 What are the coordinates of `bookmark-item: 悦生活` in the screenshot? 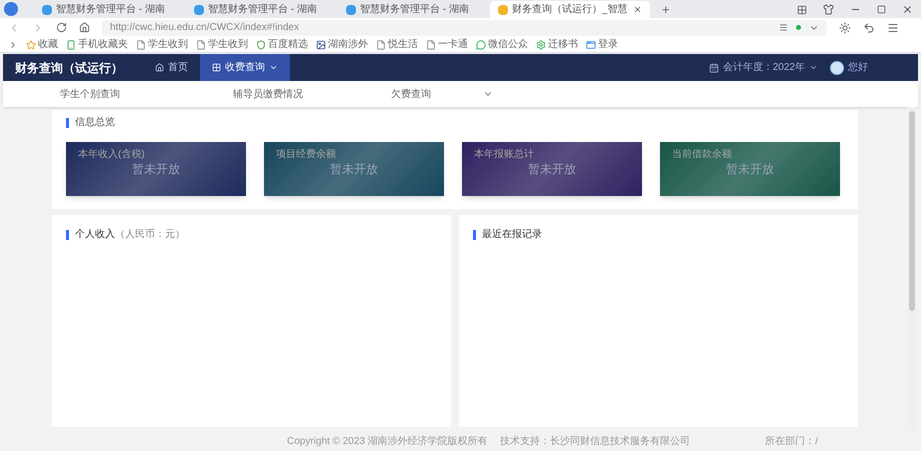 It's located at (397, 44).